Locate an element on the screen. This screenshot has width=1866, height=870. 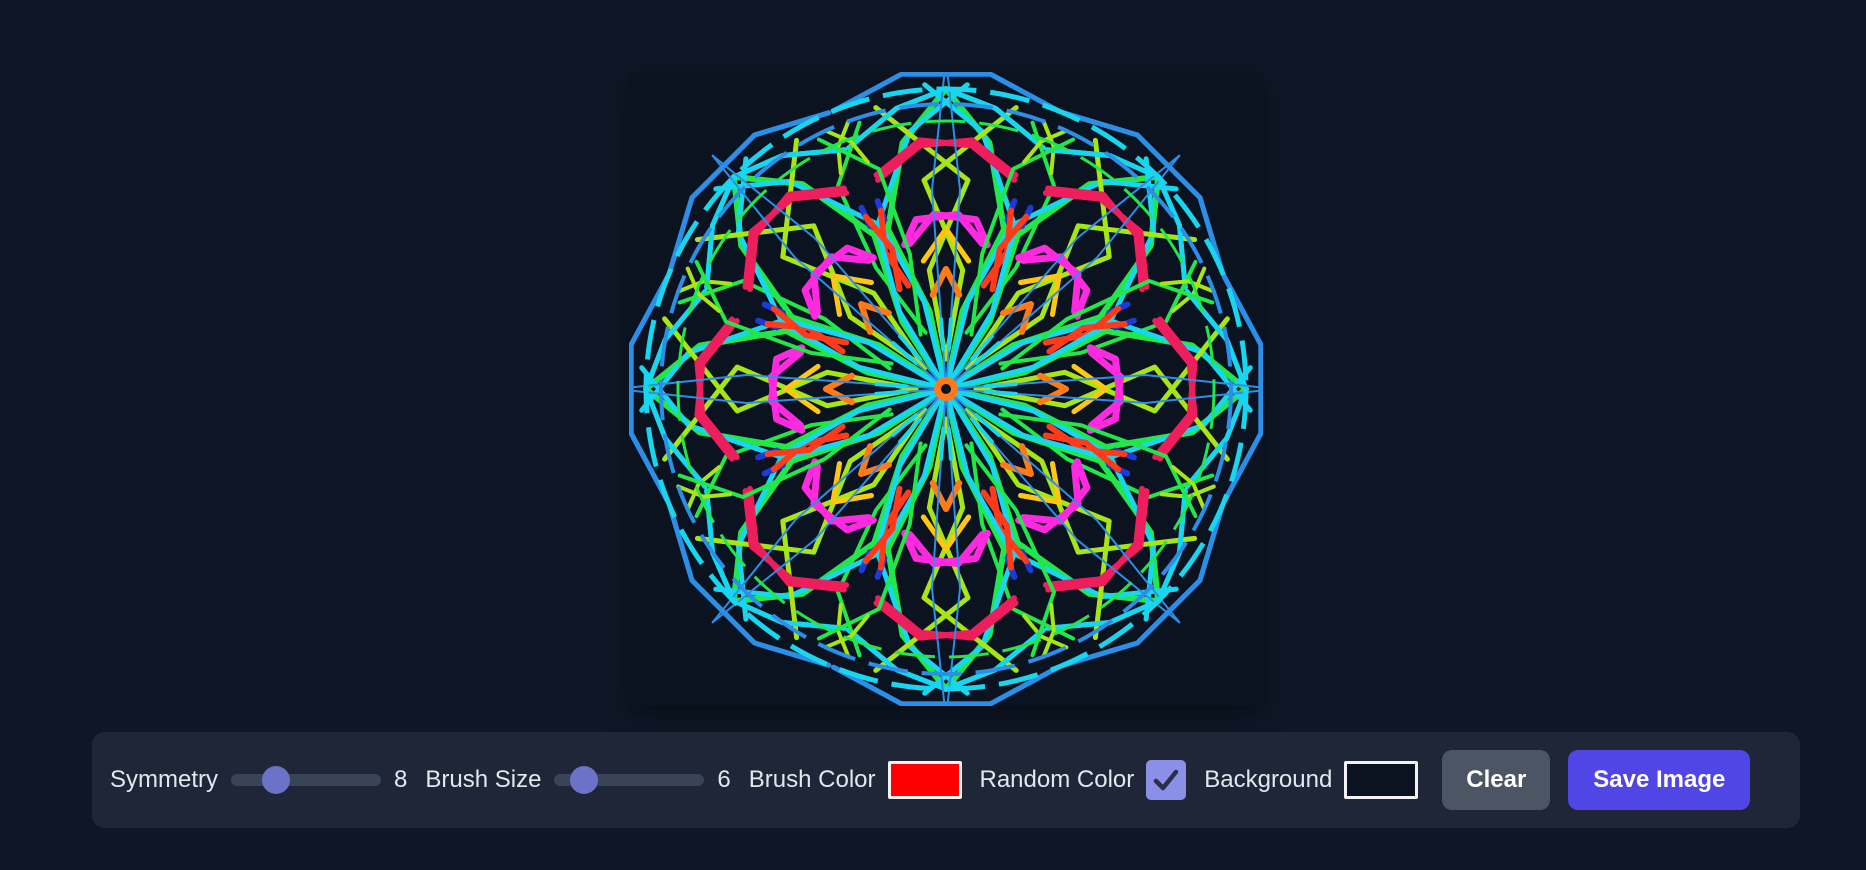
symmetry-label: Symmetry is located at coordinates (164, 779).